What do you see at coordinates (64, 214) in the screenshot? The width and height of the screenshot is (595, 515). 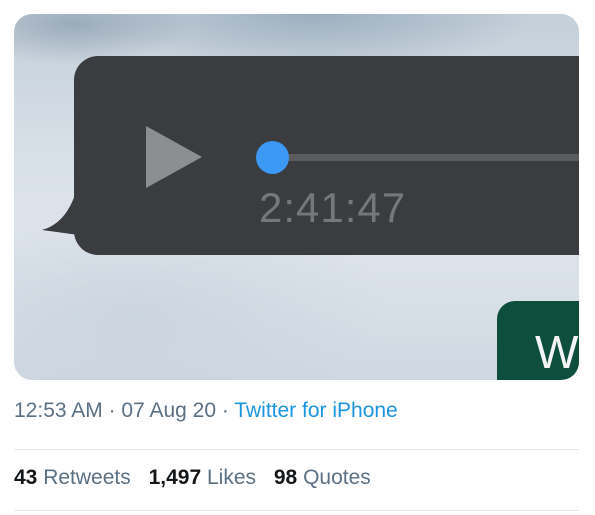 I see `bubble-tail` at bounding box center [64, 214].